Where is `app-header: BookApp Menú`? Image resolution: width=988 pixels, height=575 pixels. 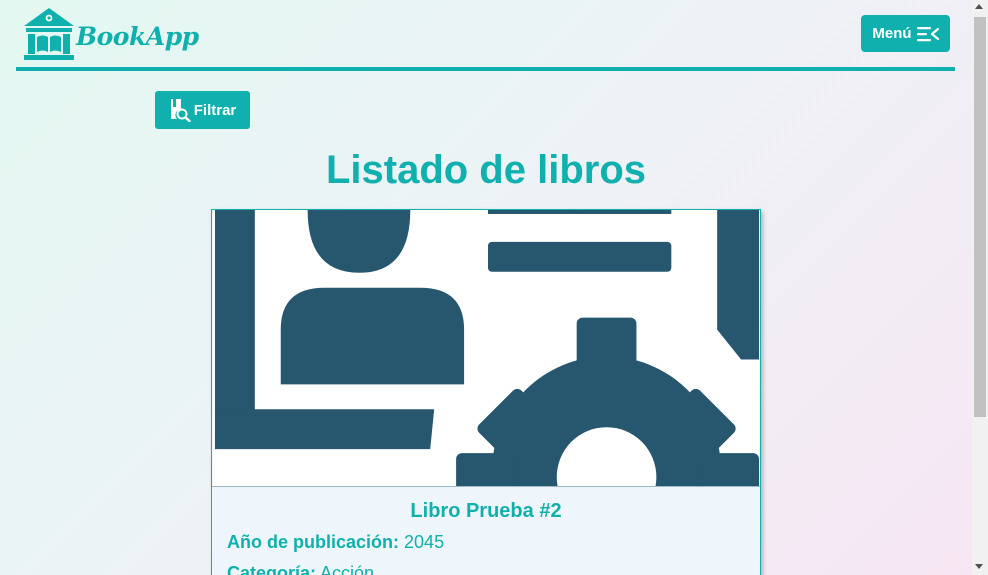 app-header: BookApp Menú is located at coordinates (485, 35).